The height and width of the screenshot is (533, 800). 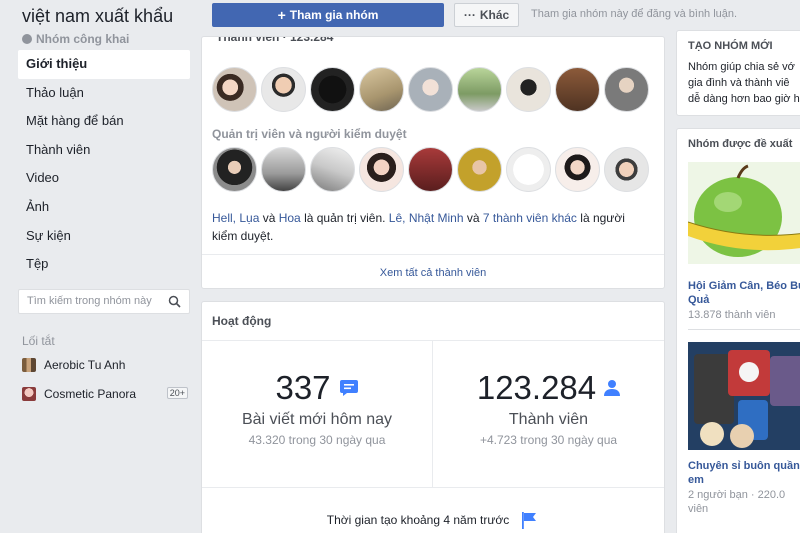 What do you see at coordinates (433, 271) in the screenshot?
I see `see-all-members-link: Xem tất cả thành viên` at bounding box center [433, 271].